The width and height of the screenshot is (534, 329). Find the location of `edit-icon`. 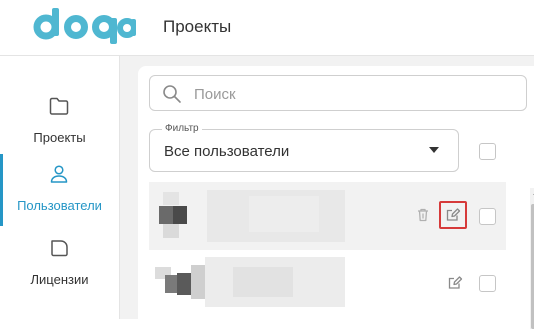

edit-icon is located at coordinates (455, 283).